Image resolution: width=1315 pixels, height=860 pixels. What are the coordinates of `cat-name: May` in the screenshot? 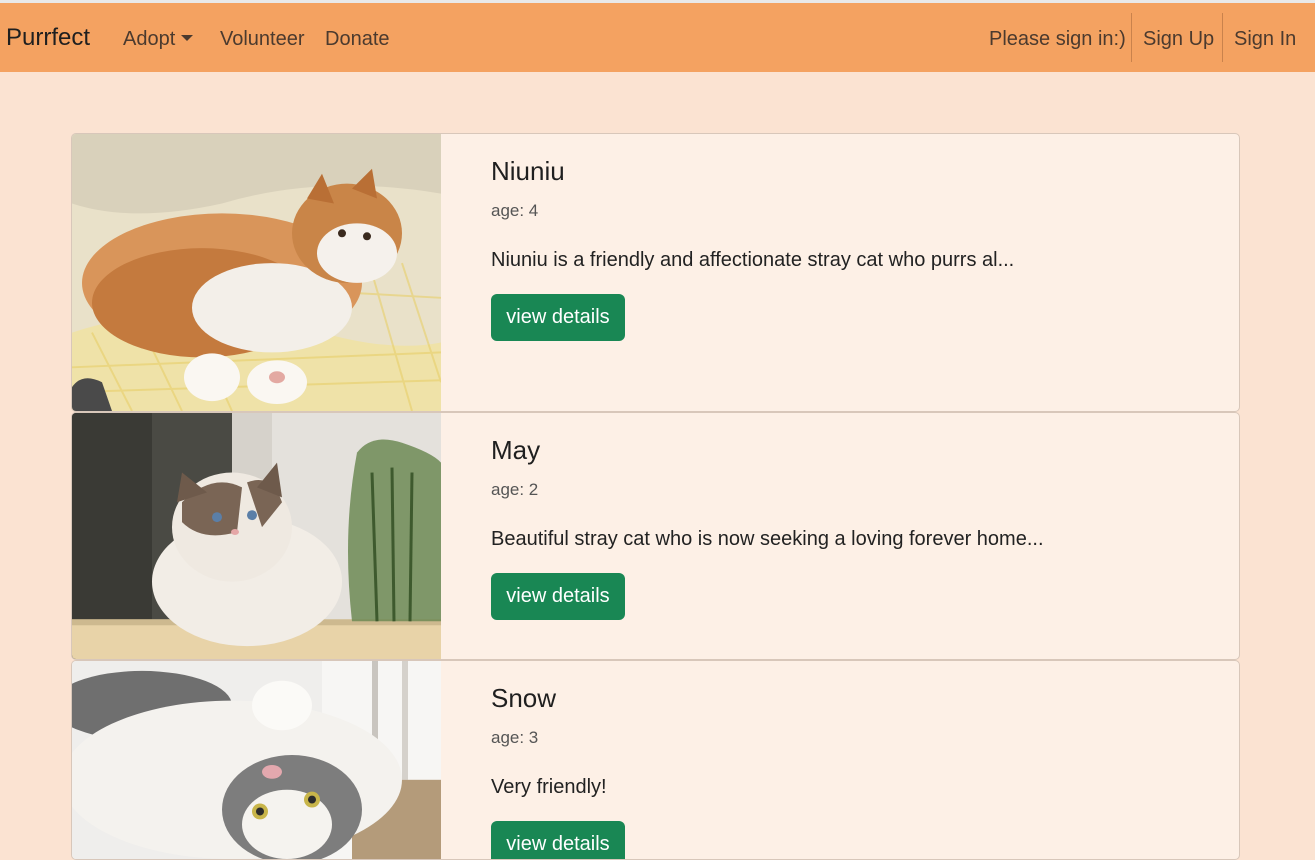 It's located at (516, 450).